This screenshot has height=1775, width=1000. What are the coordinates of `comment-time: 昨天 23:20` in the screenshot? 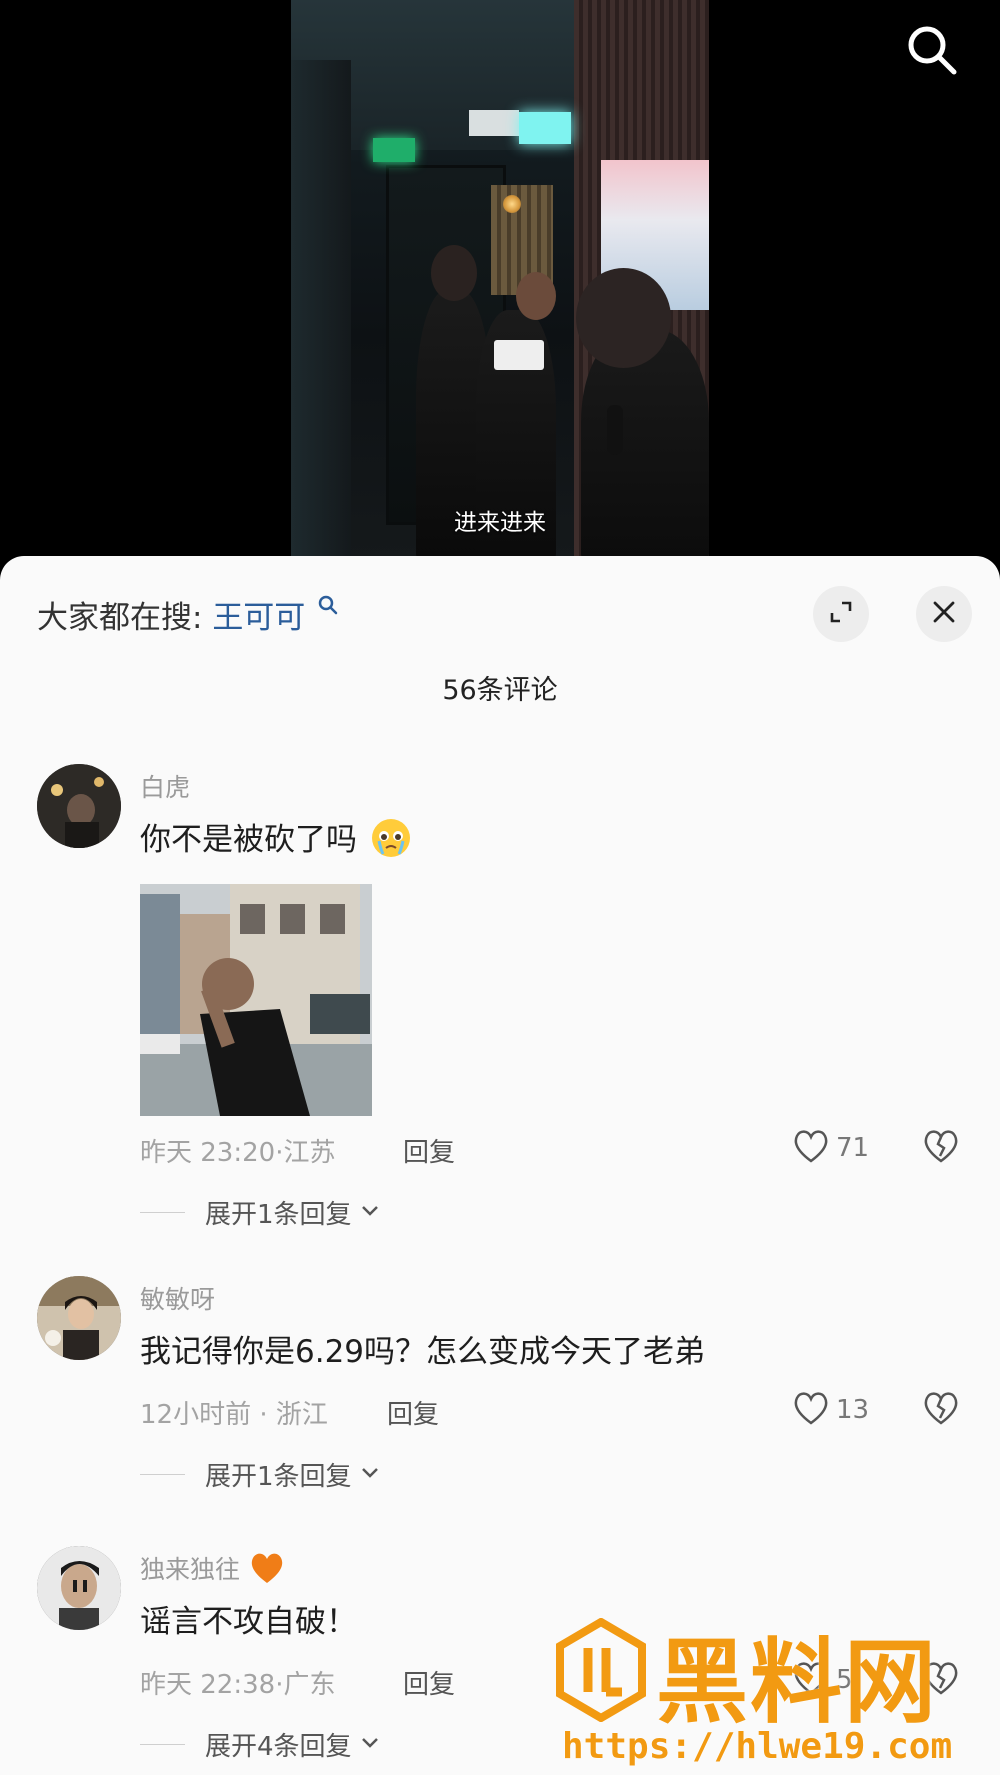 It's located at (208, 1153).